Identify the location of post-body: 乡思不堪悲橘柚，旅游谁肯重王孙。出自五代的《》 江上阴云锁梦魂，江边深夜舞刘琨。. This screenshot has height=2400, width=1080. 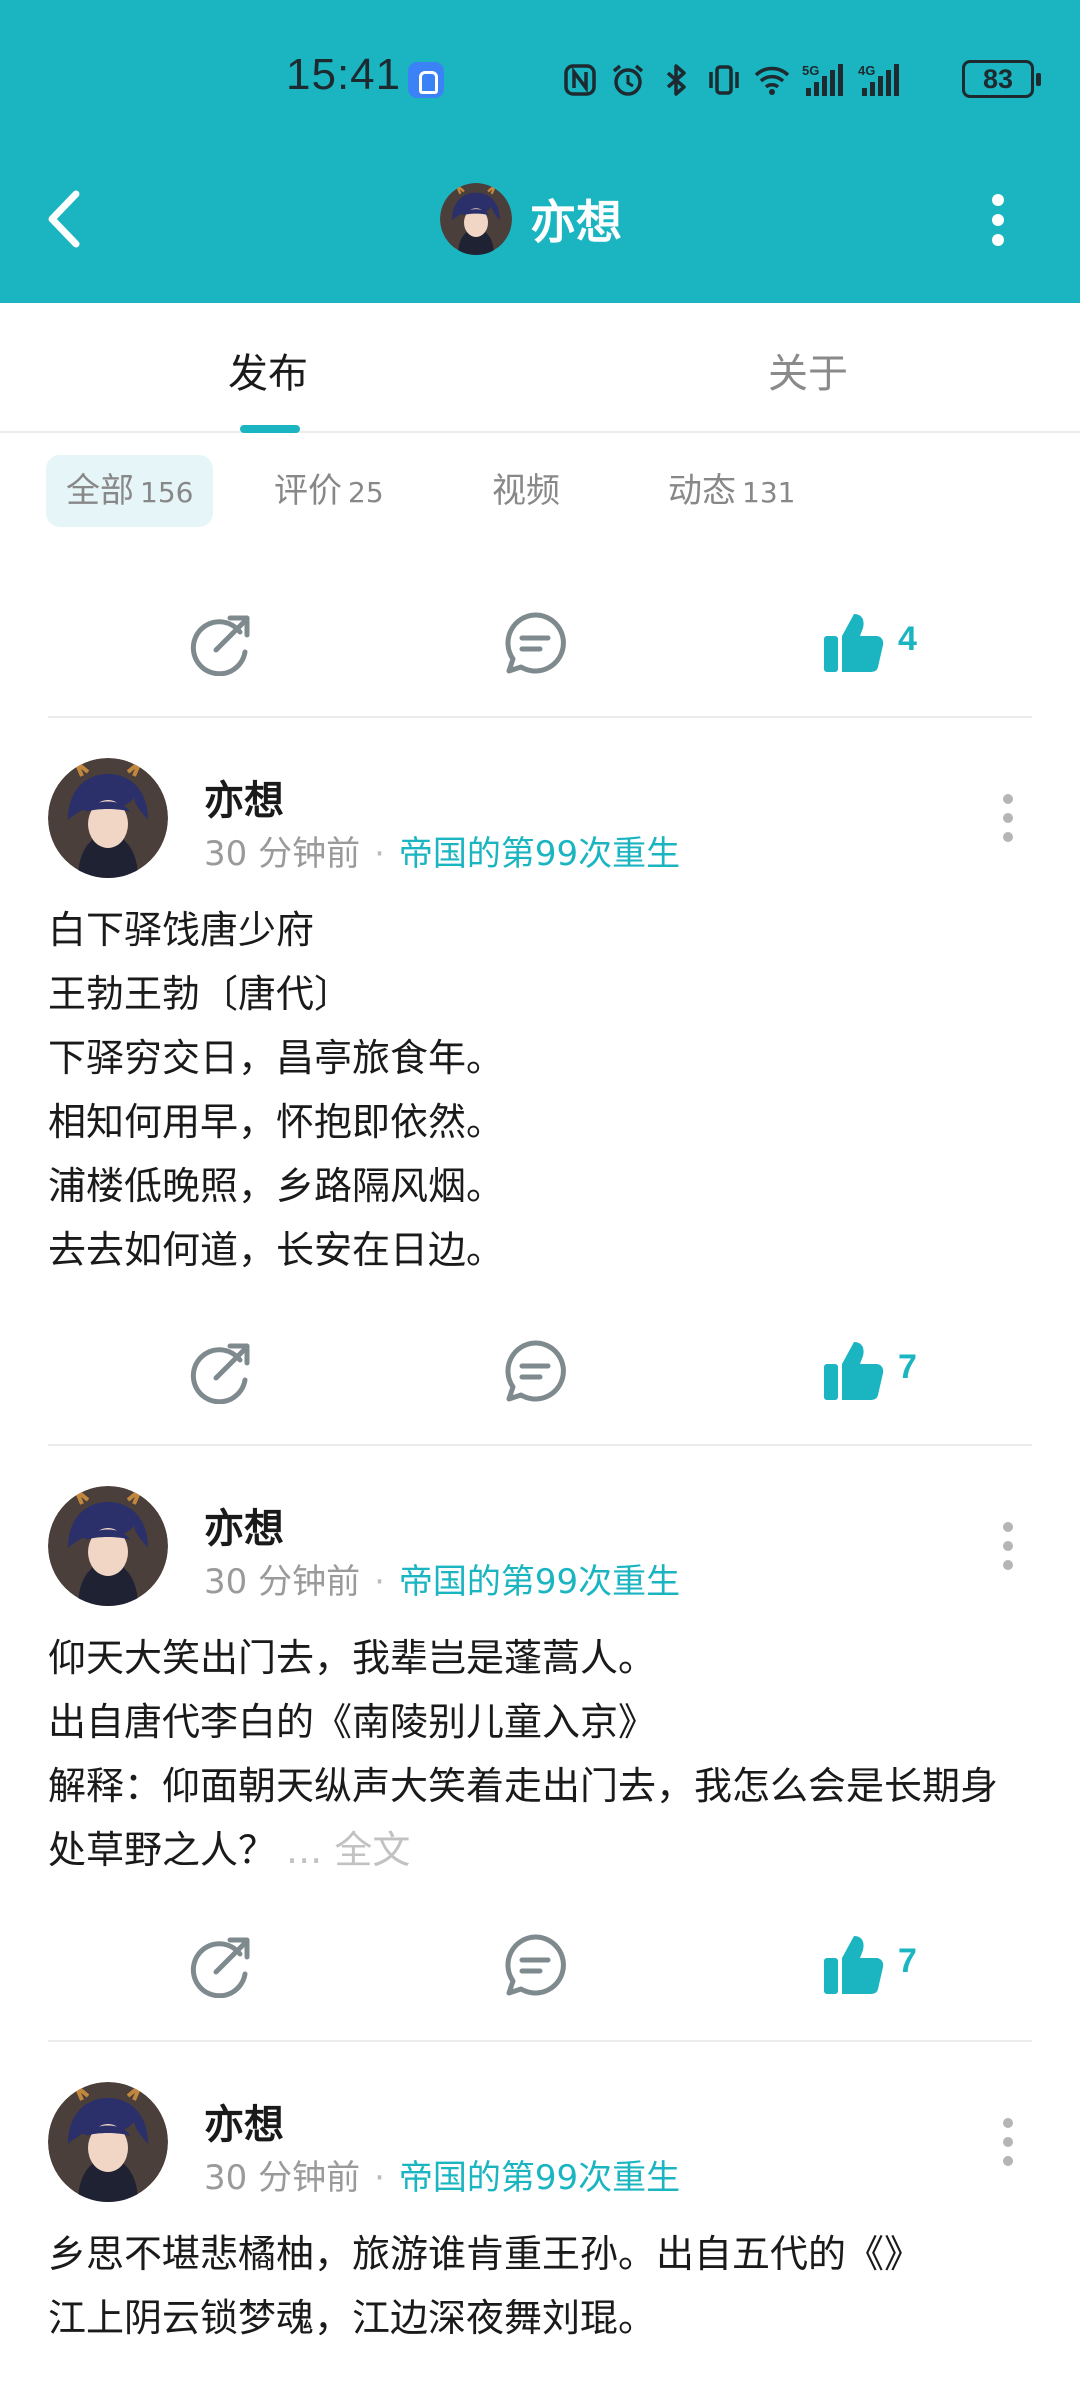
(540, 2286).